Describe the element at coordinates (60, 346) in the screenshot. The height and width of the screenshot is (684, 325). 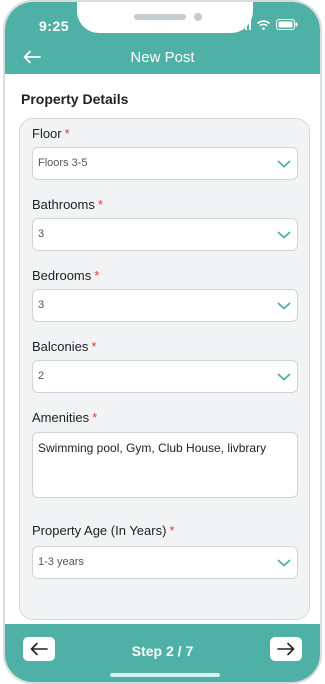
I see `balconies-label-text: Balconies` at that location.